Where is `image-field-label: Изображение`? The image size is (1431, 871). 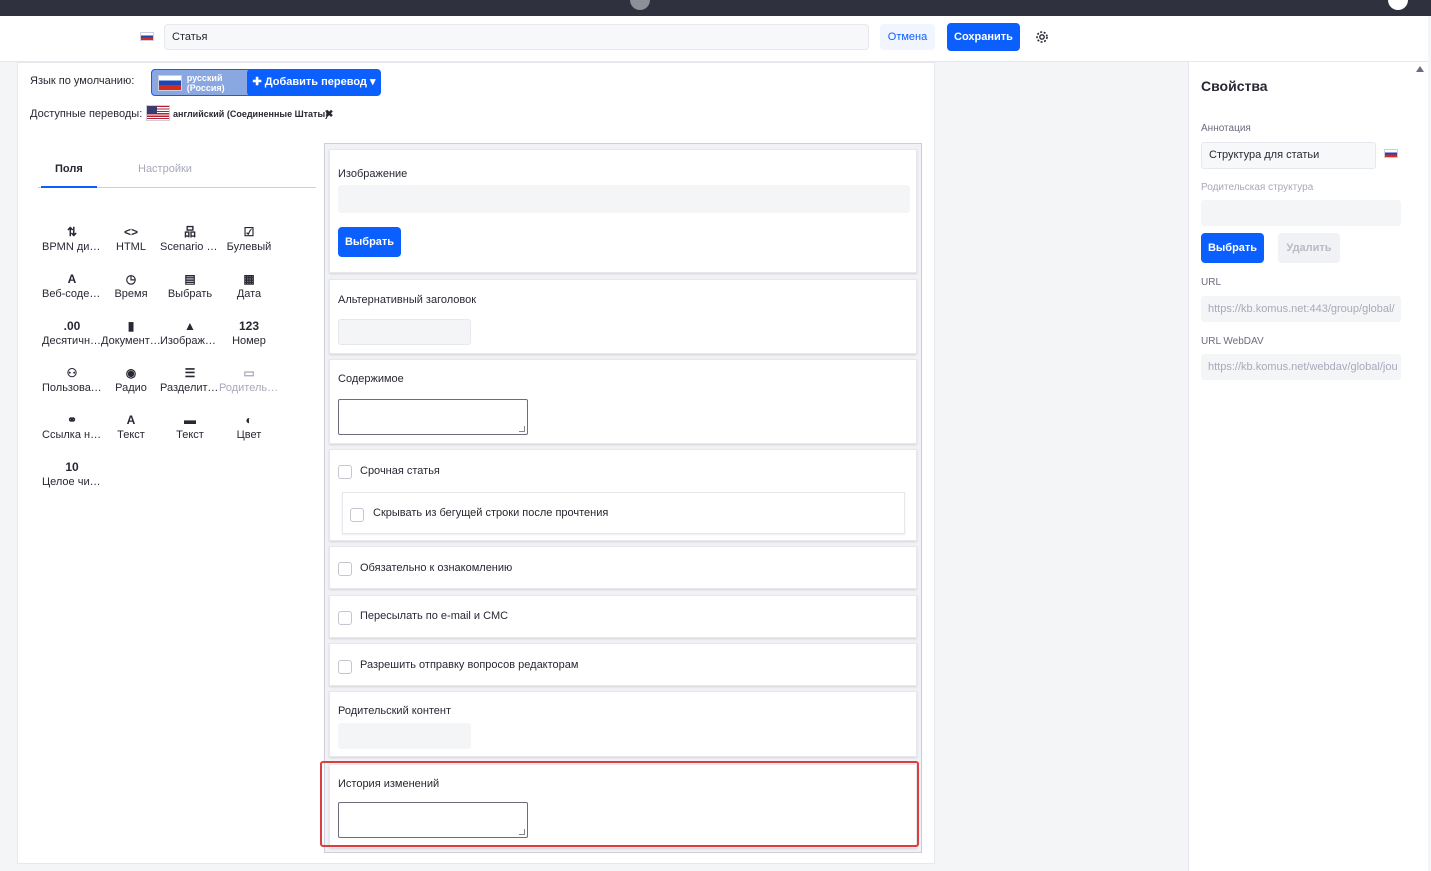 image-field-label: Изображение is located at coordinates (373, 174).